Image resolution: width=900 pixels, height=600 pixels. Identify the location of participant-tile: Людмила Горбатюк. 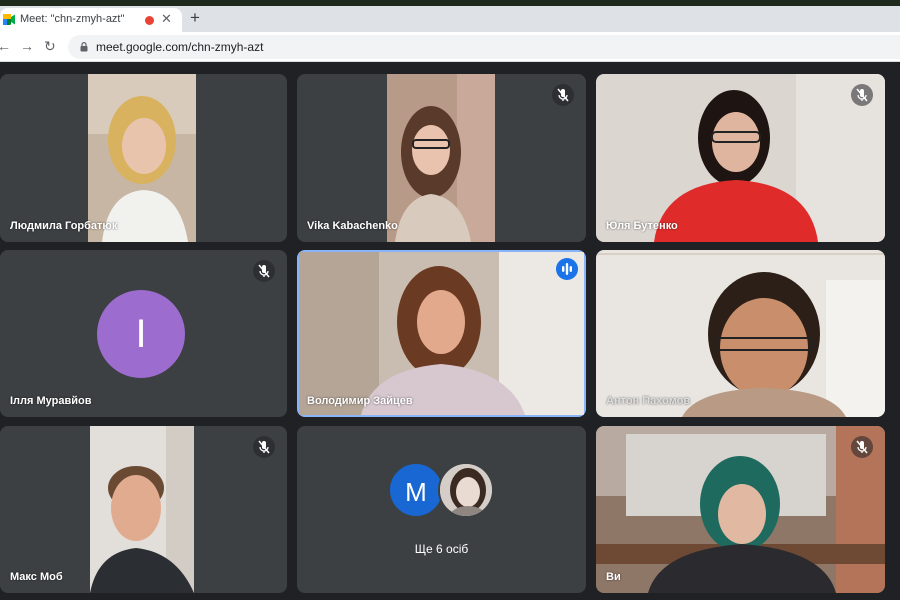
(143, 158).